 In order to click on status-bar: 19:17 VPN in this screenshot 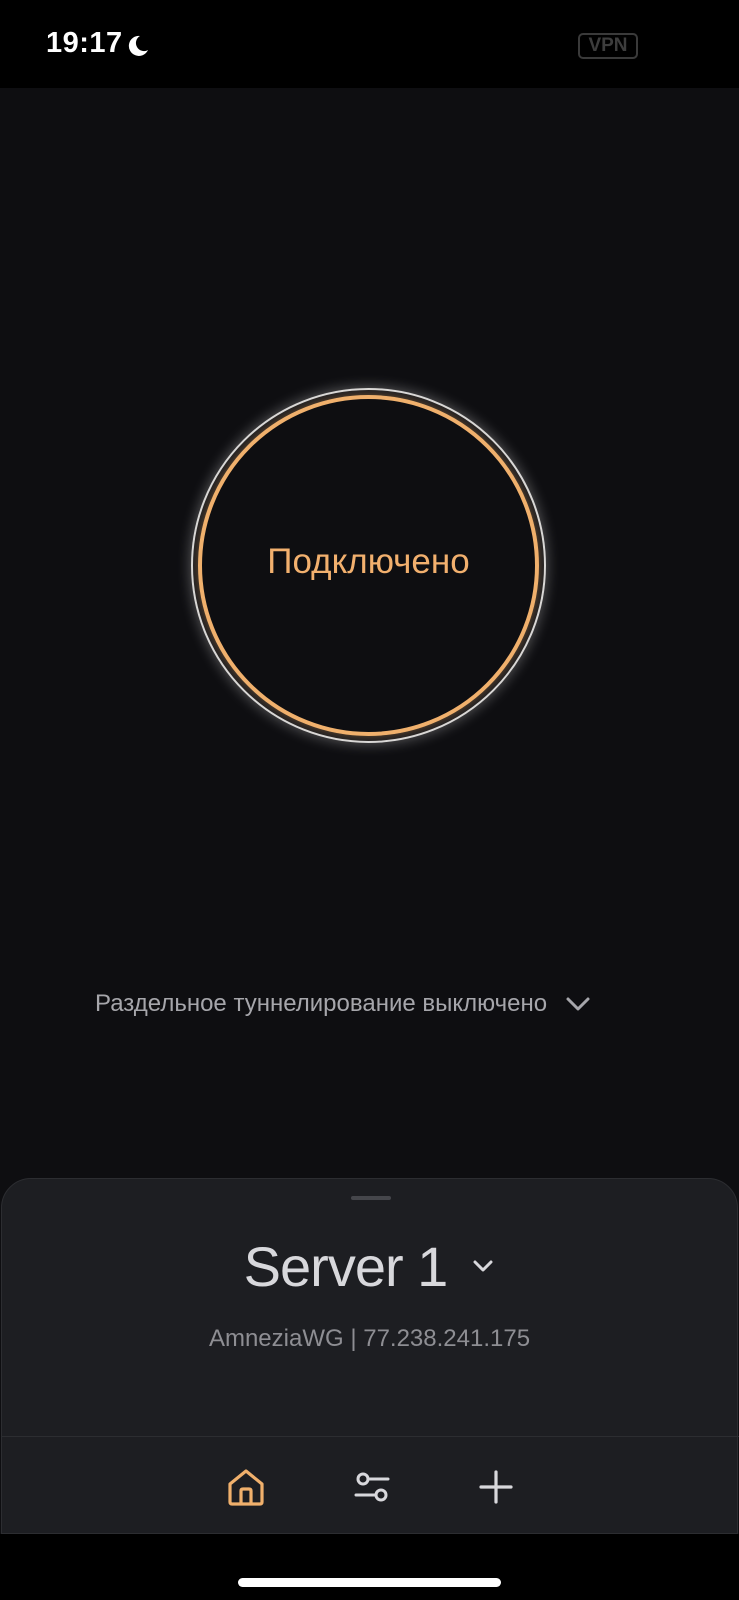, I will do `click(369, 44)`.